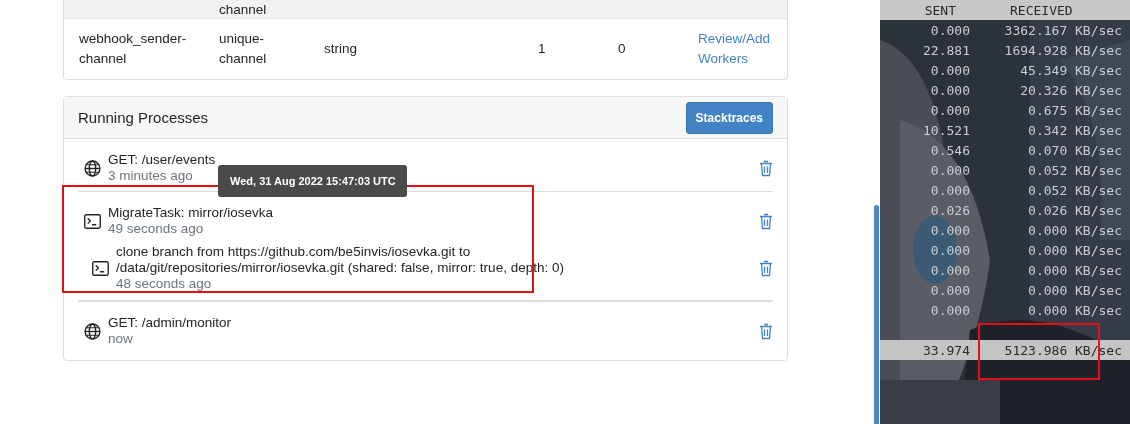  What do you see at coordinates (940, 10) in the screenshot?
I see `column-header: SENT` at bounding box center [940, 10].